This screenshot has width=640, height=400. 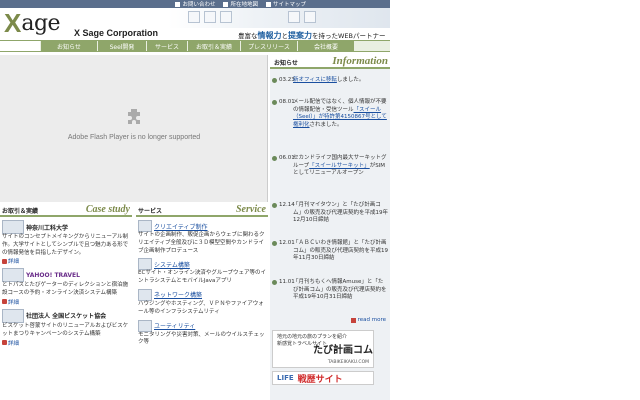 I want to click on tagline-part: 豊富な, so click(x=248, y=36).